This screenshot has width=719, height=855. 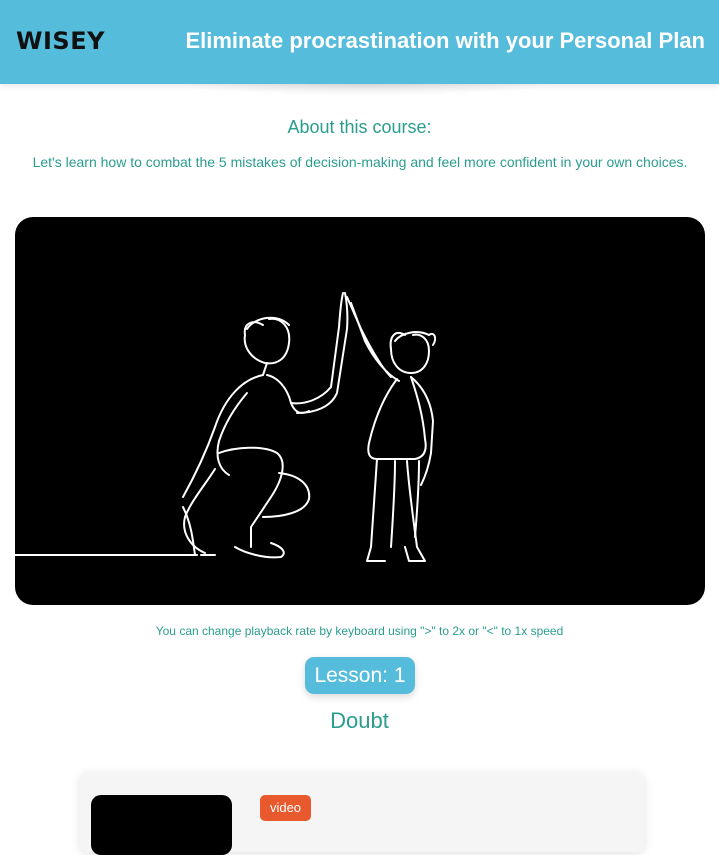 What do you see at coordinates (359, 720) in the screenshot?
I see `lesson-title: Doubt` at bounding box center [359, 720].